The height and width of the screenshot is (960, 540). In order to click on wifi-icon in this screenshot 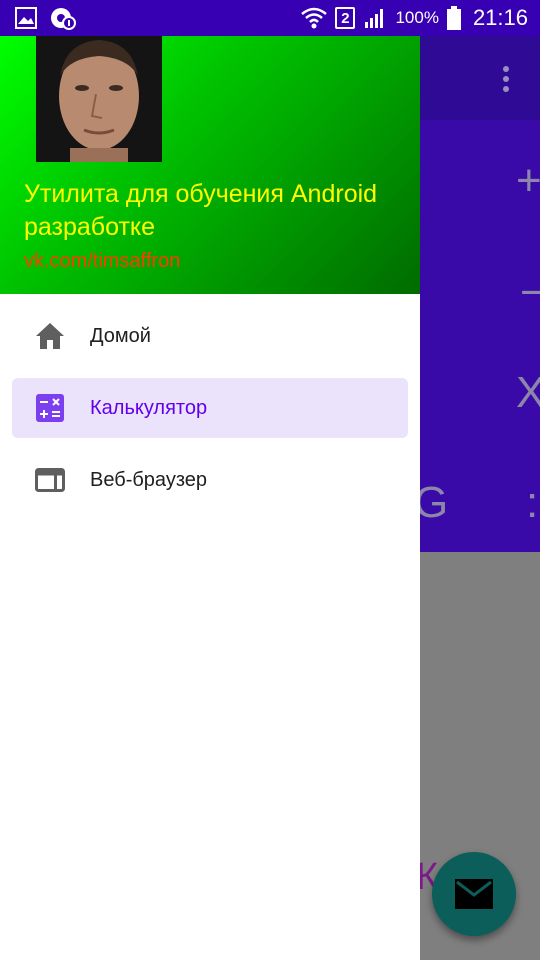, I will do `click(314, 18)`.